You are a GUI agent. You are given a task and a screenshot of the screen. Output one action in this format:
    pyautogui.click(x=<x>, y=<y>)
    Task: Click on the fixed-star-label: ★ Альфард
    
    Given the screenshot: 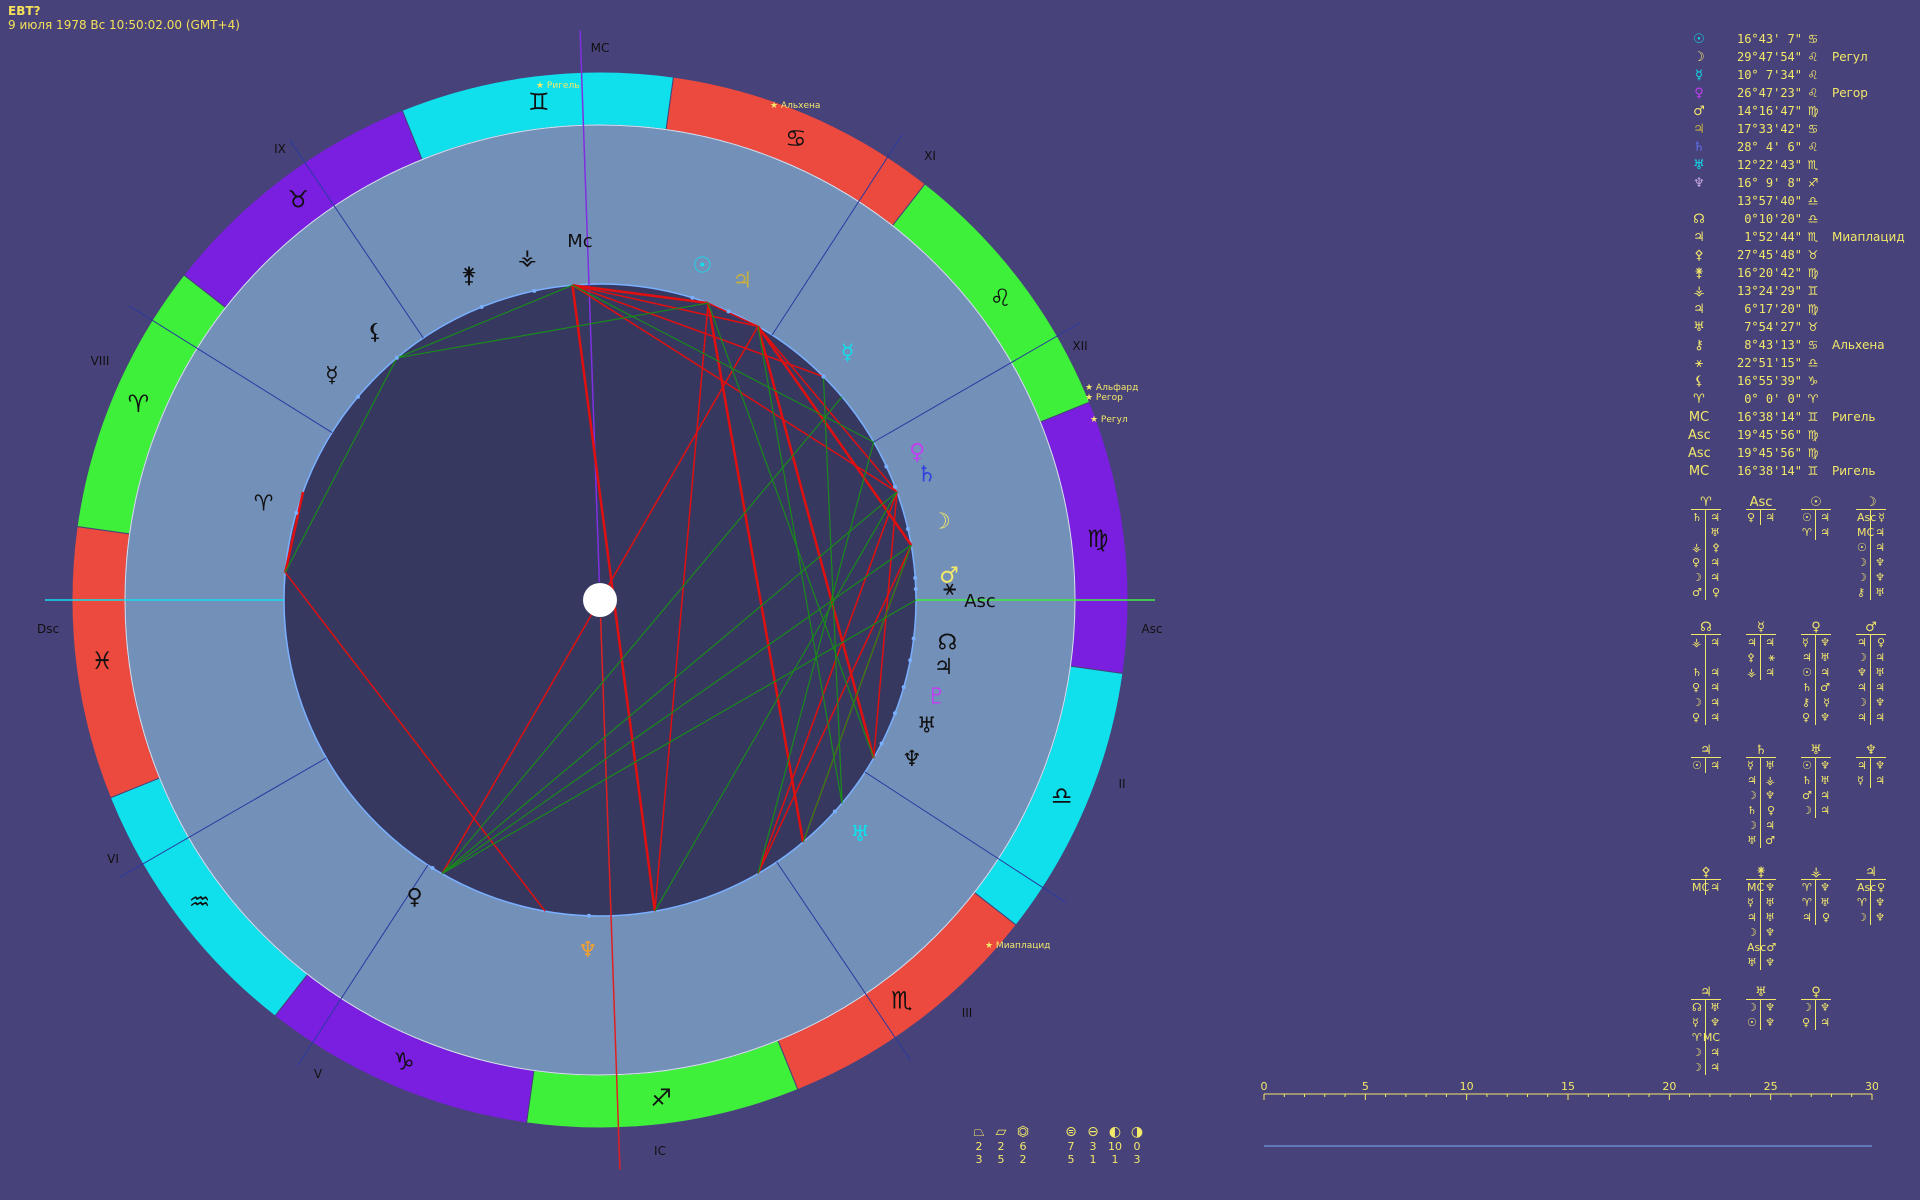 What is the action you would take?
    pyautogui.click(x=1111, y=388)
    